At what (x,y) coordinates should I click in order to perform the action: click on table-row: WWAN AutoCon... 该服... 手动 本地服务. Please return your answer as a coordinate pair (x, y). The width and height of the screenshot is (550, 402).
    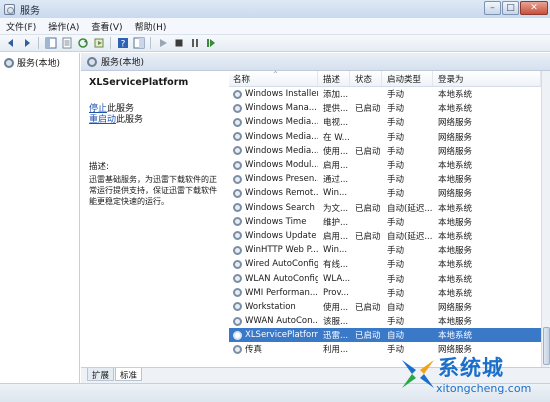
    Looking at the image, I should click on (385, 321).